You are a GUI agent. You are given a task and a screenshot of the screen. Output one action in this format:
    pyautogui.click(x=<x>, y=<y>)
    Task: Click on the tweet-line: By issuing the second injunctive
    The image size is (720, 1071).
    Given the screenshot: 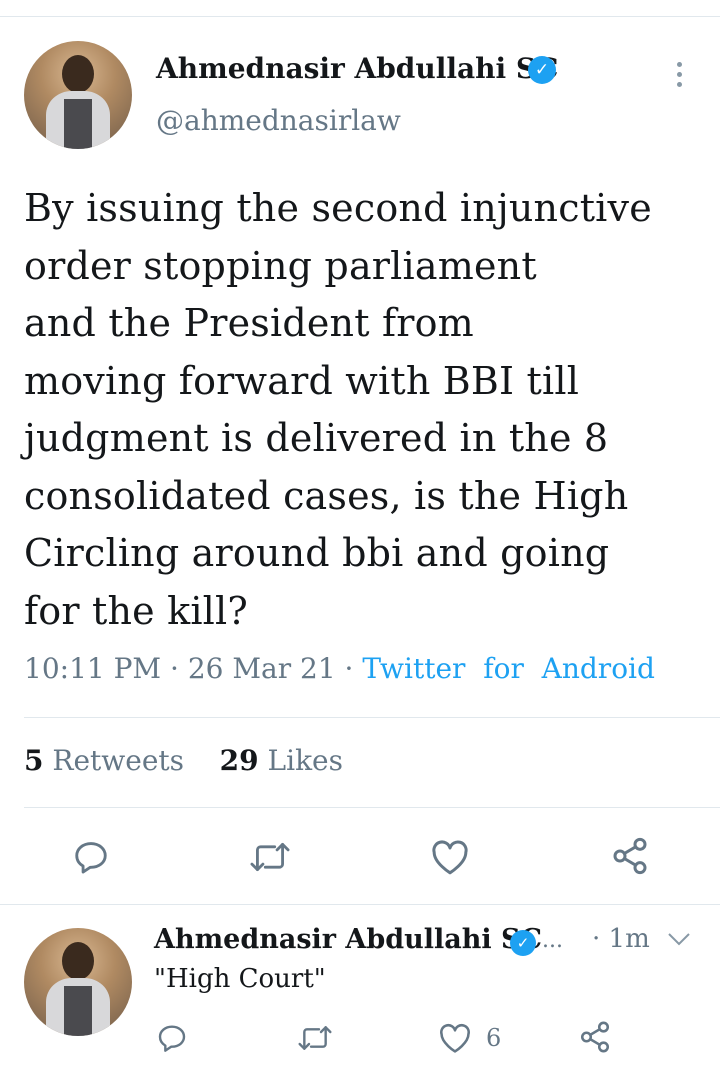 What is the action you would take?
    pyautogui.click(x=338, y=208)
    